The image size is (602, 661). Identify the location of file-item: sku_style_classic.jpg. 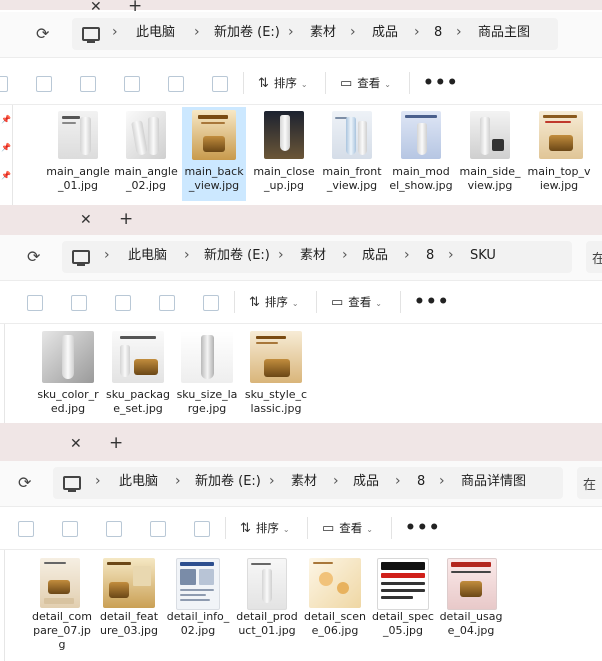
(276, 373).